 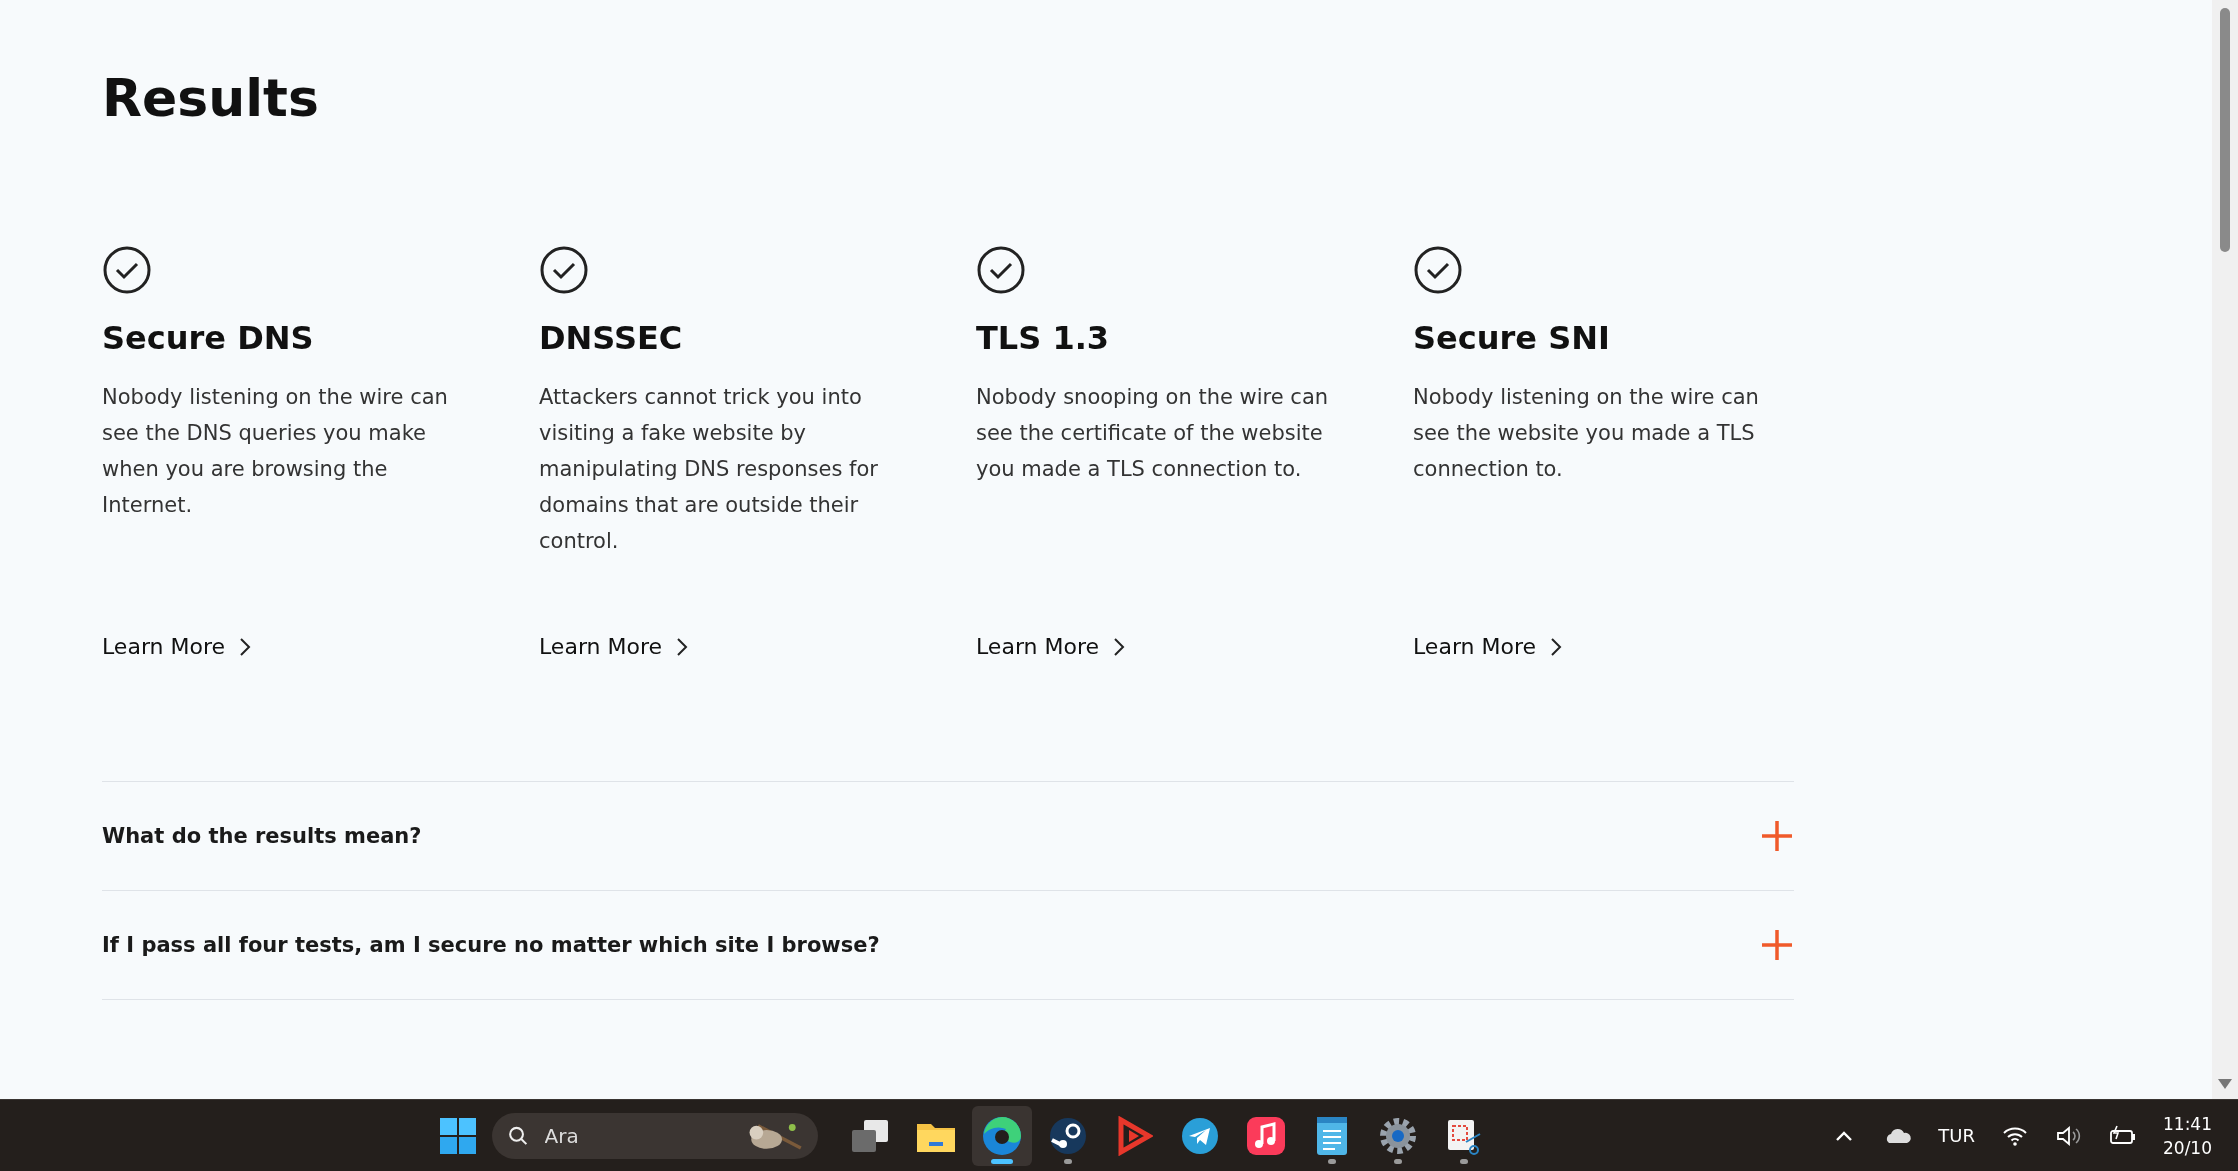 What do you see at coordinates (2187, 1135) in the screenshot?
I see `clock: 11:41 20/10` at bounding box center [2187, 1135].